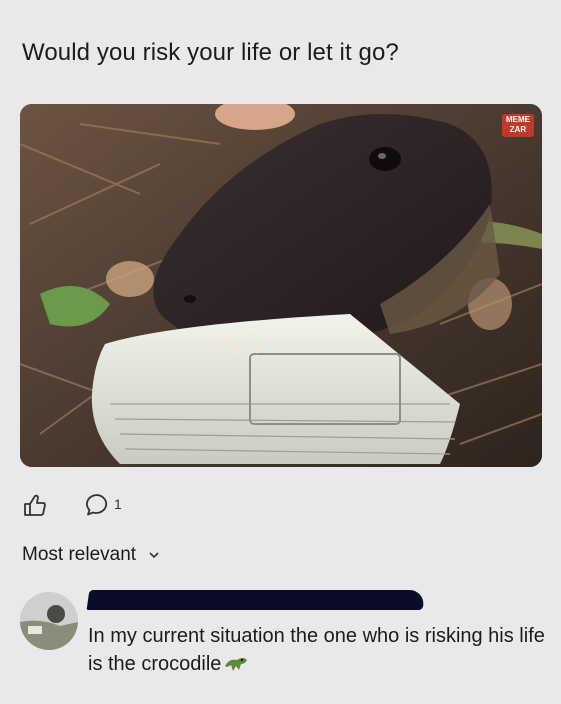  What do you see at coordinates (210, 52) in the screenshot?
I see `post-title: Would you risk your life or let it go?` at bounding box center [210, 52].